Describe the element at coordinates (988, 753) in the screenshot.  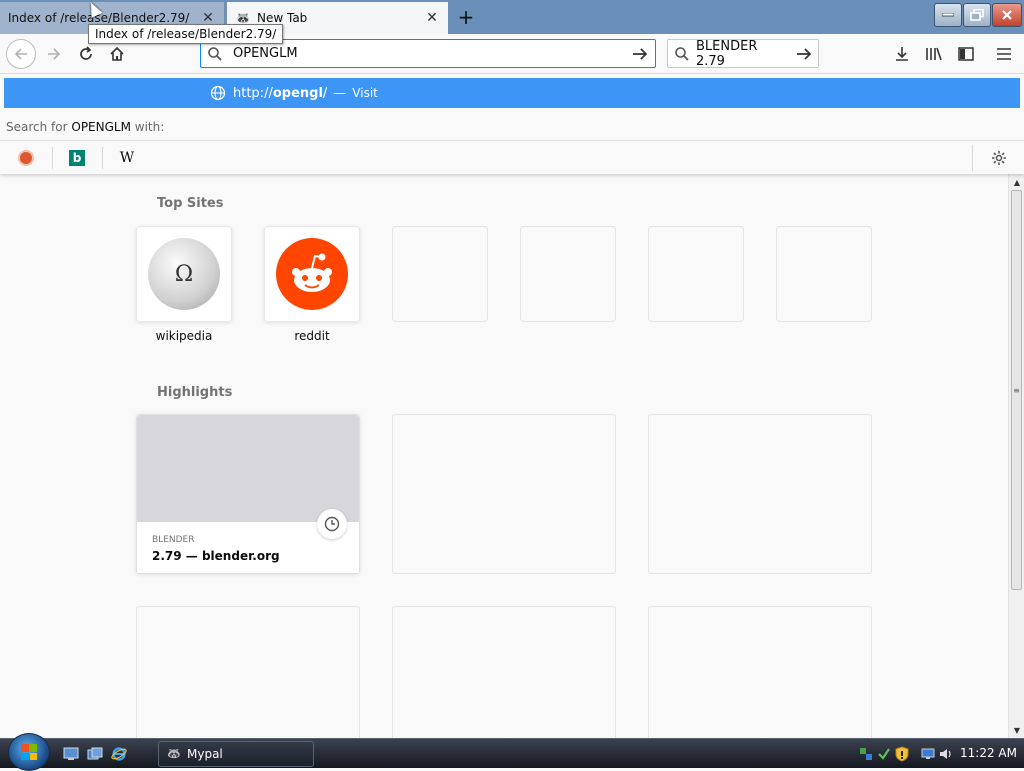
I see `taskbar-clock: 11:22 AM` at that location.